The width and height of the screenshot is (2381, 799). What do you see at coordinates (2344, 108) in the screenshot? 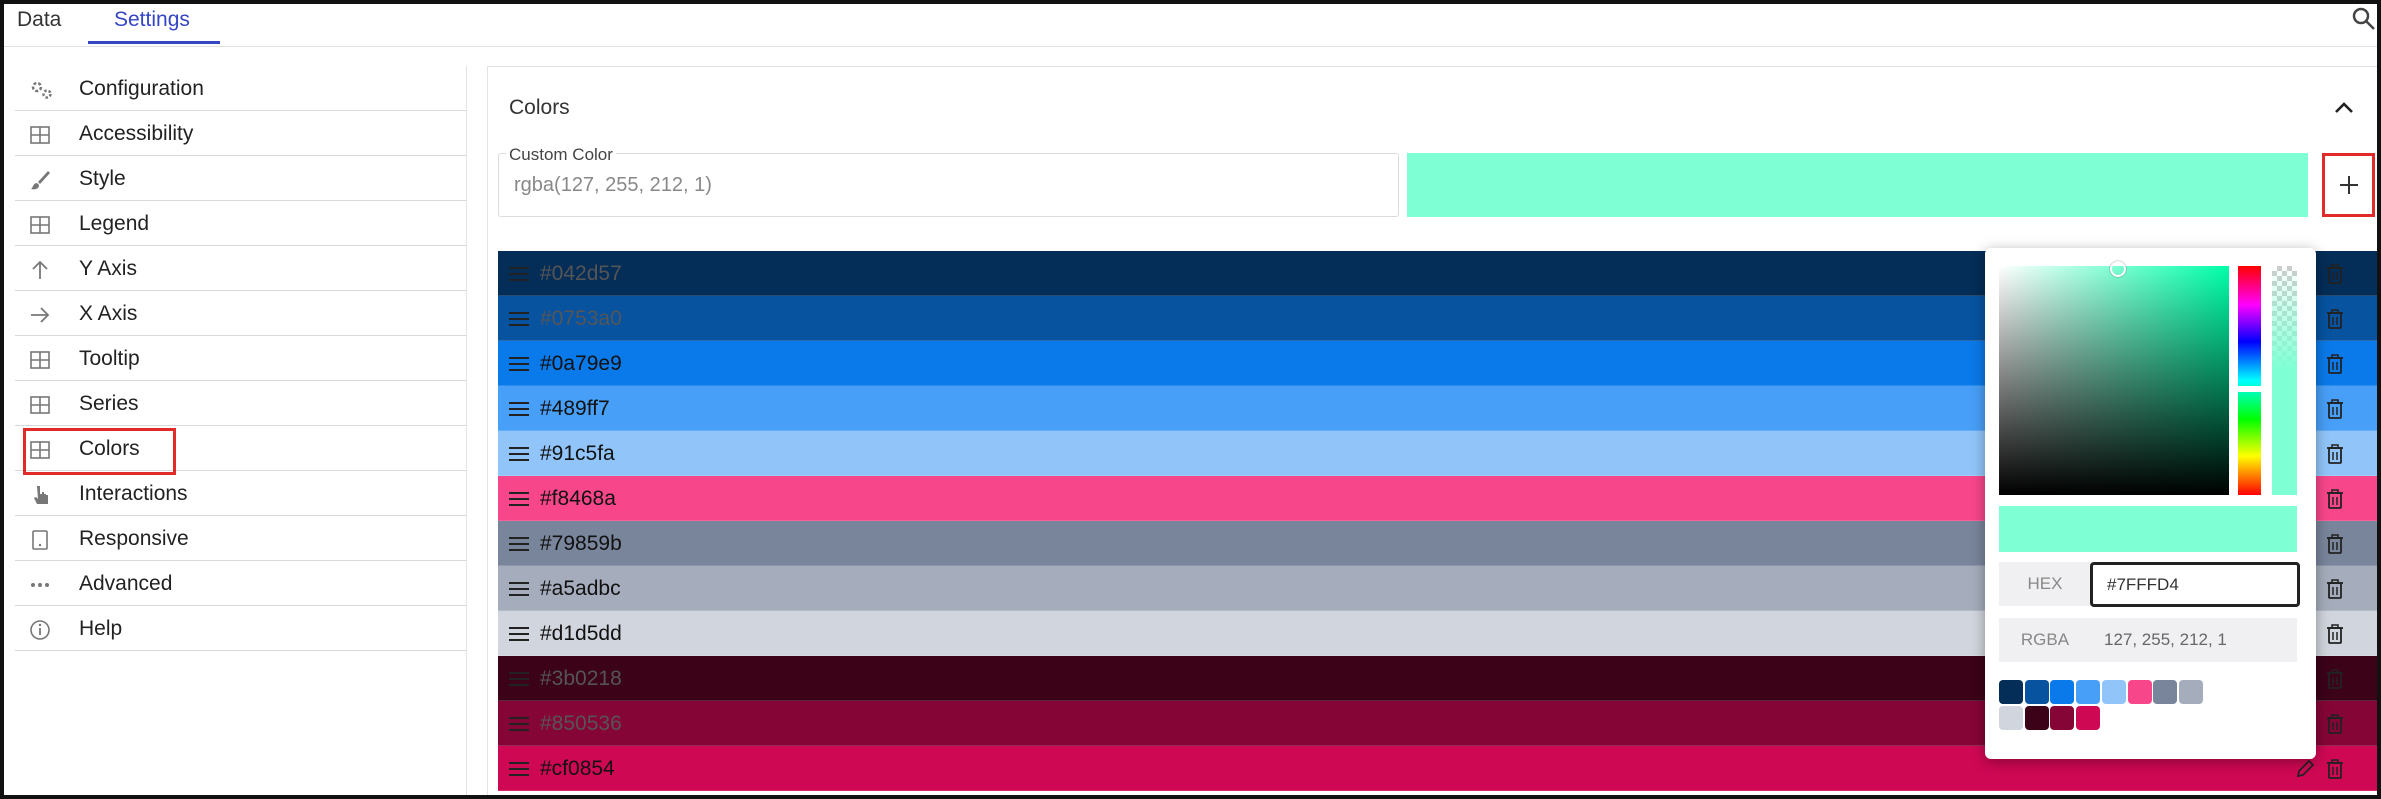
I see `collapse-chevron-icon` at bounding box center [2344, 108].